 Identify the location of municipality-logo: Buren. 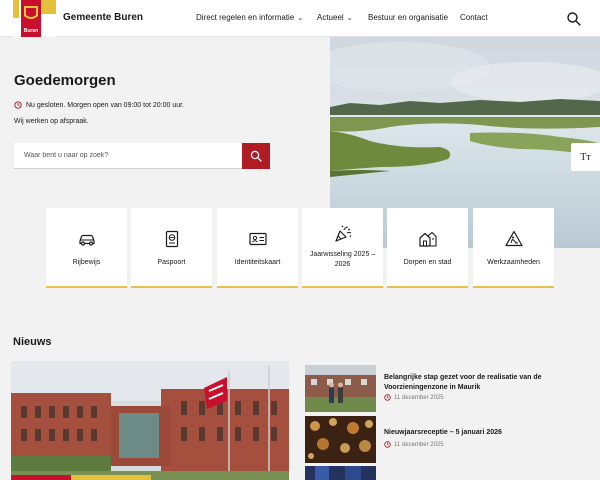
(34, 18).